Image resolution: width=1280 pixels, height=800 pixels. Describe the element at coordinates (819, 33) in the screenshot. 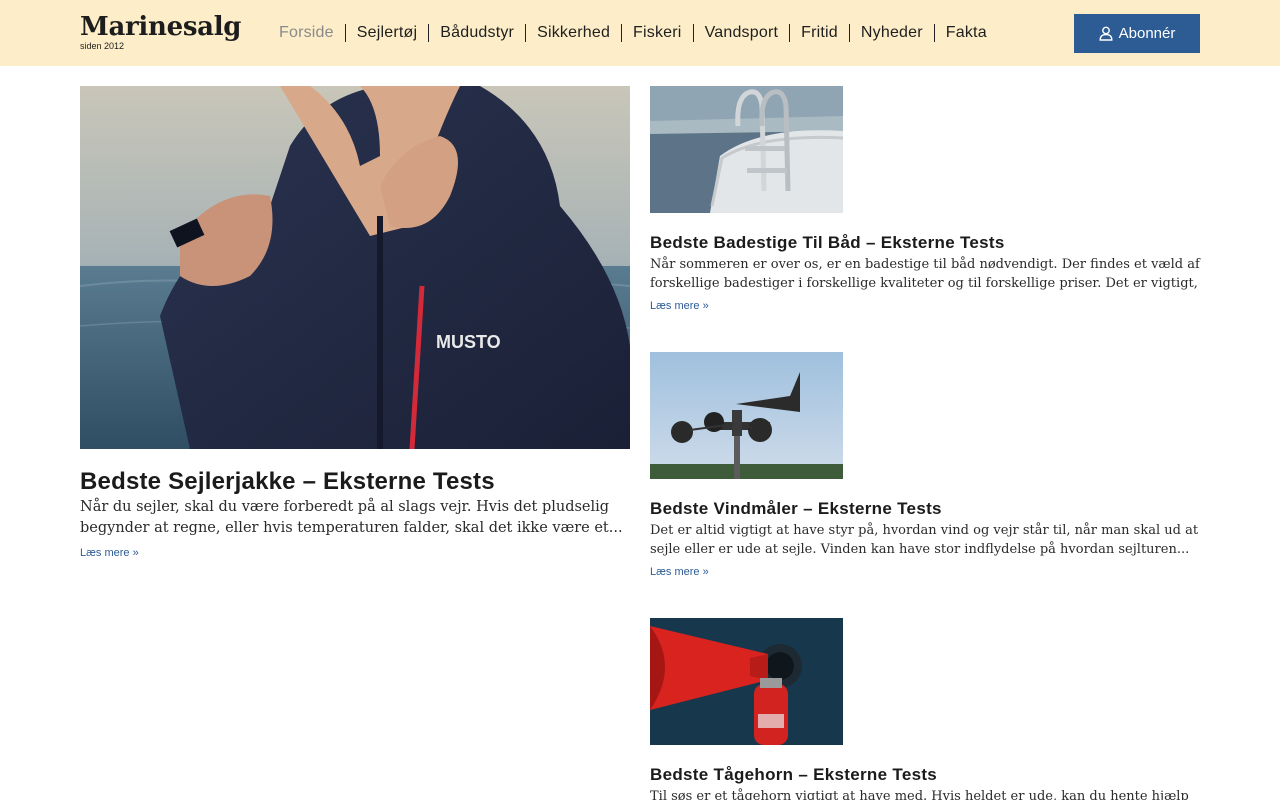

I see `nav-item-fritid: Fritid` at that location.